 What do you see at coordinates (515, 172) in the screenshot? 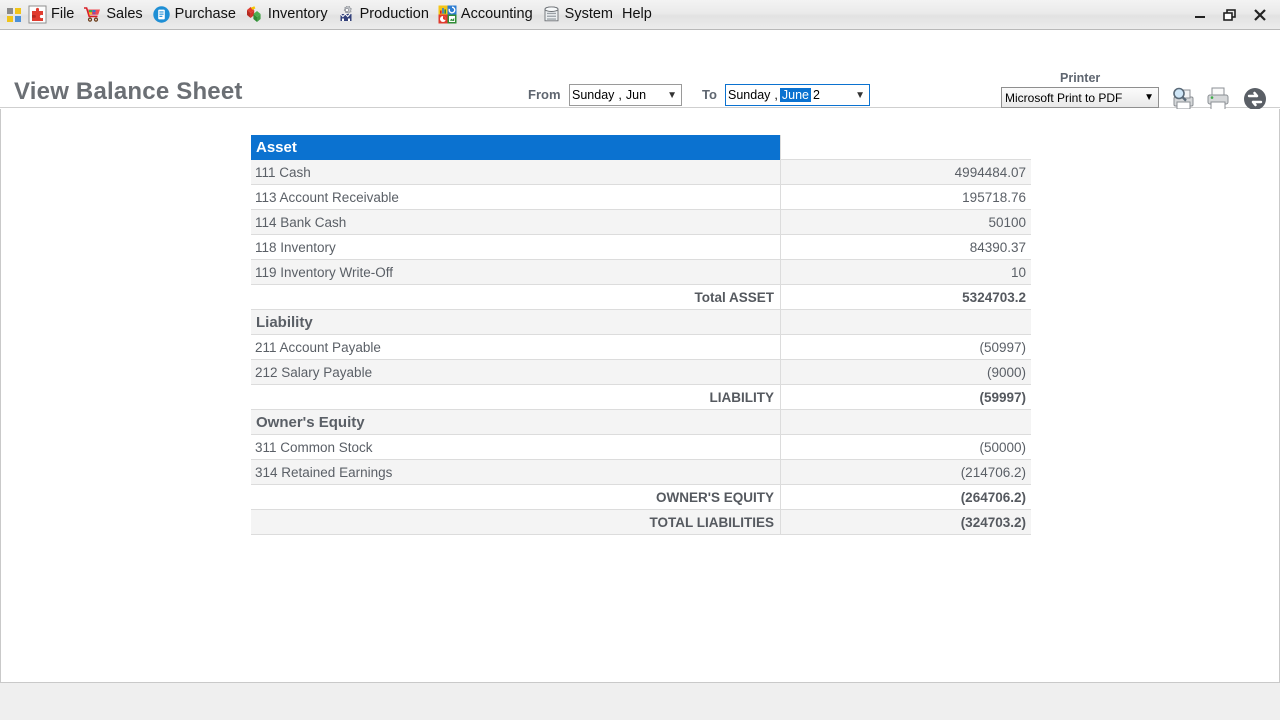
I see `account-name-cell: 111 Cash` at bounding box center [515, 172].